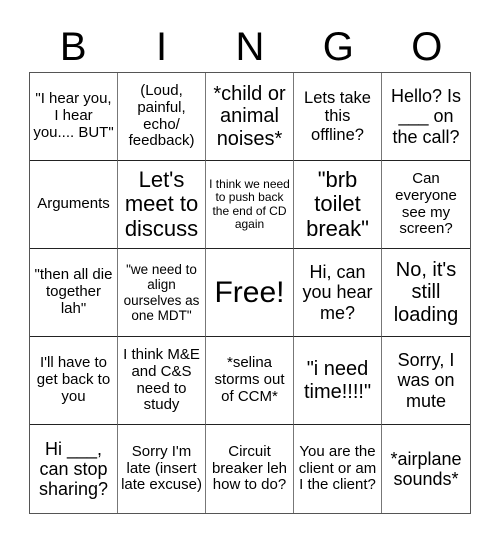 The height and width of the screenshot is (544, 500). I want to click on header-letter-g: G, so click(338, 47).